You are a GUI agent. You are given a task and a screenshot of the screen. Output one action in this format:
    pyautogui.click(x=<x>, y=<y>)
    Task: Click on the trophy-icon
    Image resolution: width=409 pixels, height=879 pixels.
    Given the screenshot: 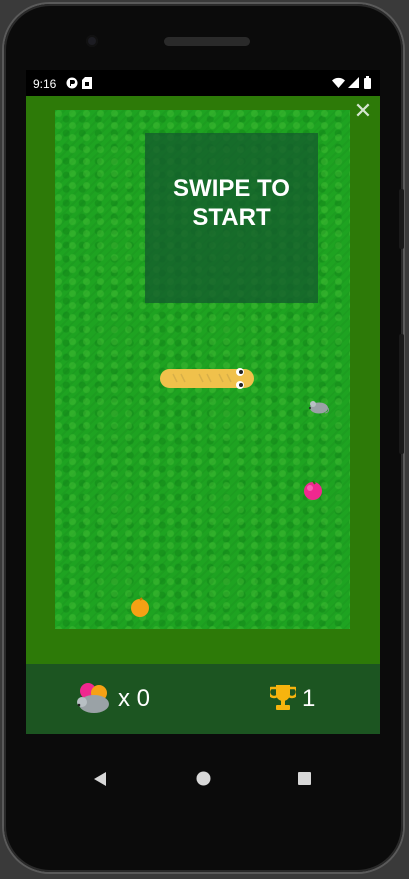 What is the action you would take?
    pyautogui.click(x=283, y=697)
    